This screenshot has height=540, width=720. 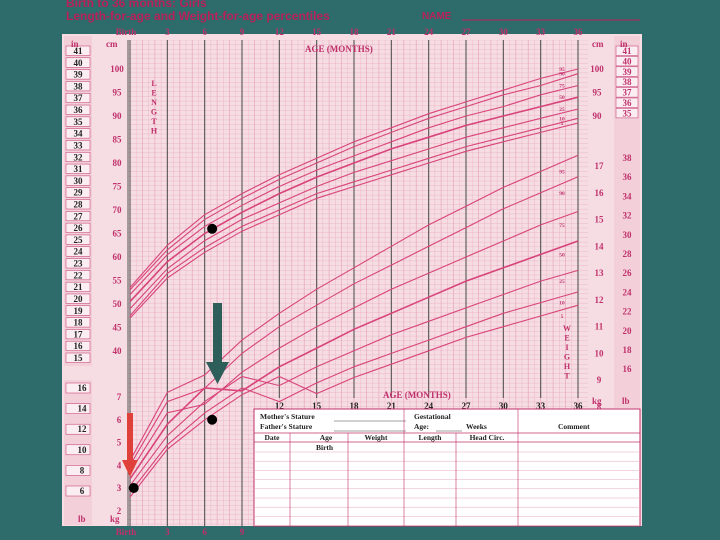 What do you see at coordinates (487, 437) in the screenshot?
I see `table-col-header: Head Circ.` at bounding box center [487, 437].